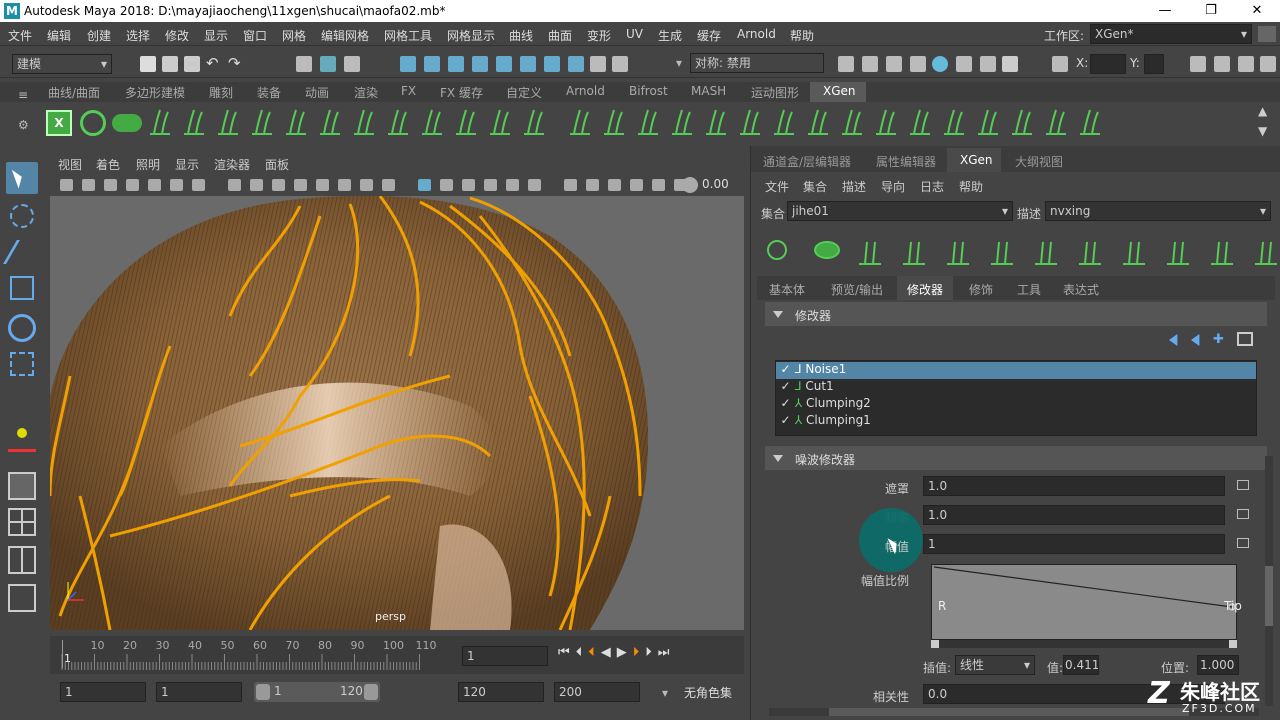  Describe the element at coordinates (397, 655) in the screenshot. I see `time-slider: 10 20 30 40 50 60 70 80 90 100 110 1 1 ⏮⏴⏴◀▶⏵⏵⏭` at that location.